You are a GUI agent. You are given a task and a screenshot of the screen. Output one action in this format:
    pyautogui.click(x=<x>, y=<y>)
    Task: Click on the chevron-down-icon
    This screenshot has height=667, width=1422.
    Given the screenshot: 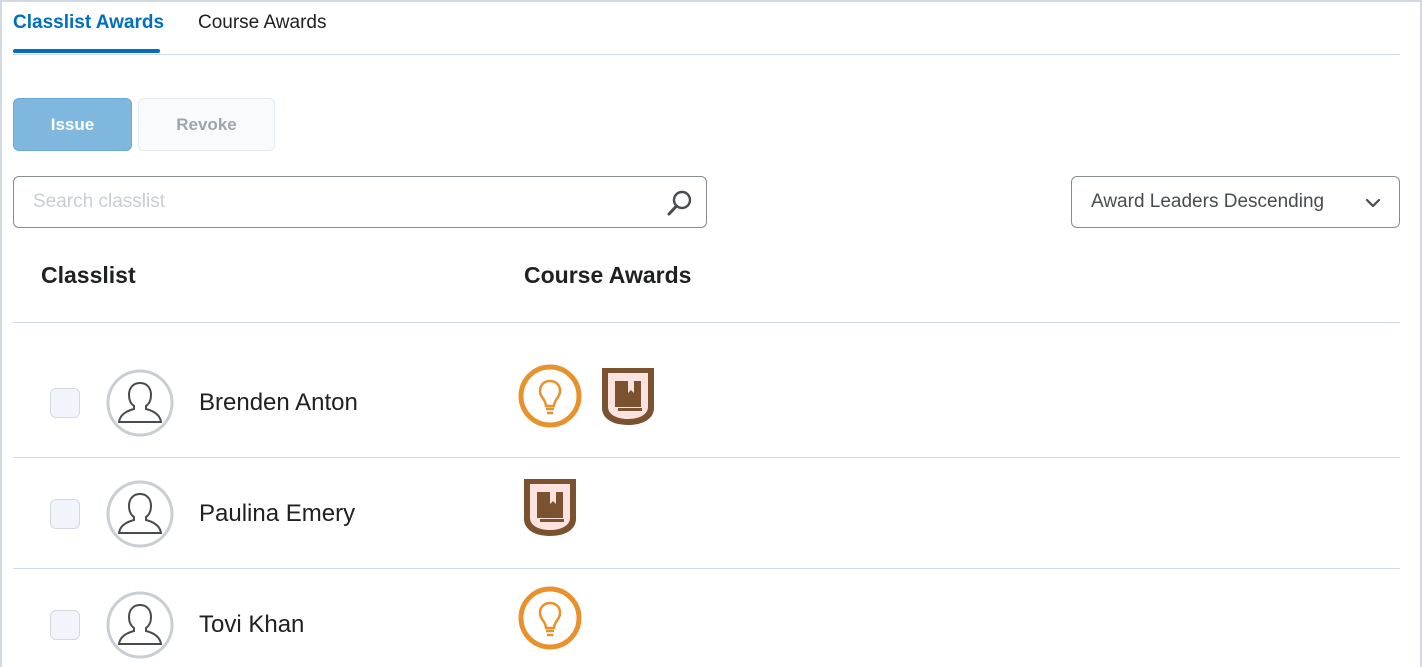 What is the action you would take?
    pyautogui.click(x=1373, y=203)
    